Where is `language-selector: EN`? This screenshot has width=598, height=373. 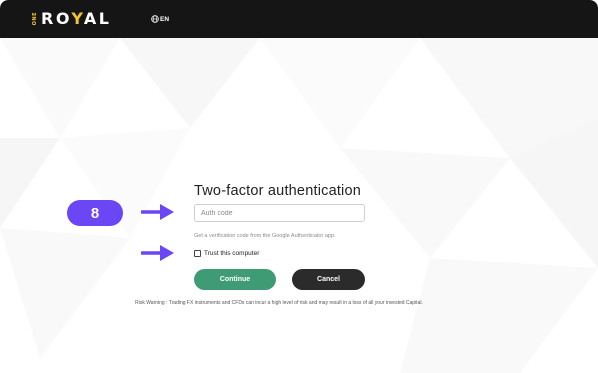
language-selector: EN is located at coordinates (160, 19).